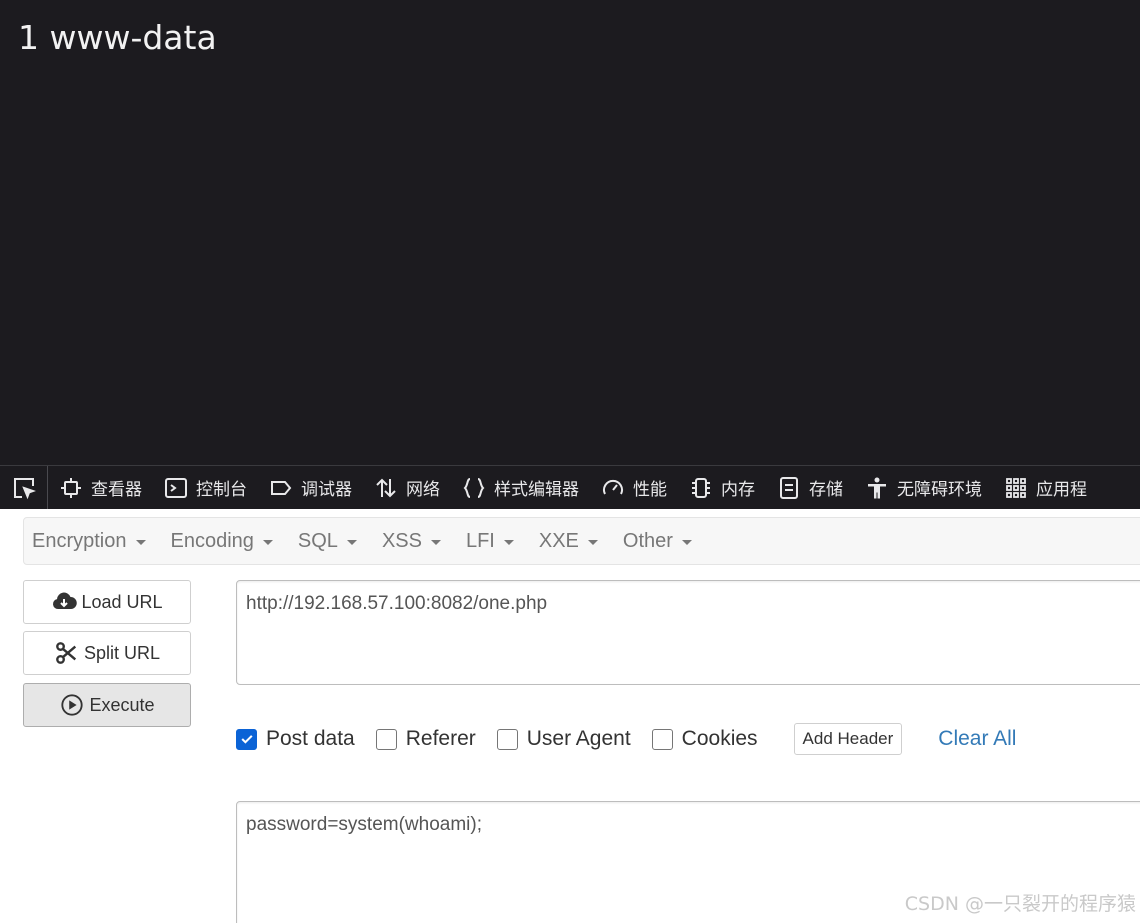  I want to click on post-data-checkbox: Post data, so click(295, 739).